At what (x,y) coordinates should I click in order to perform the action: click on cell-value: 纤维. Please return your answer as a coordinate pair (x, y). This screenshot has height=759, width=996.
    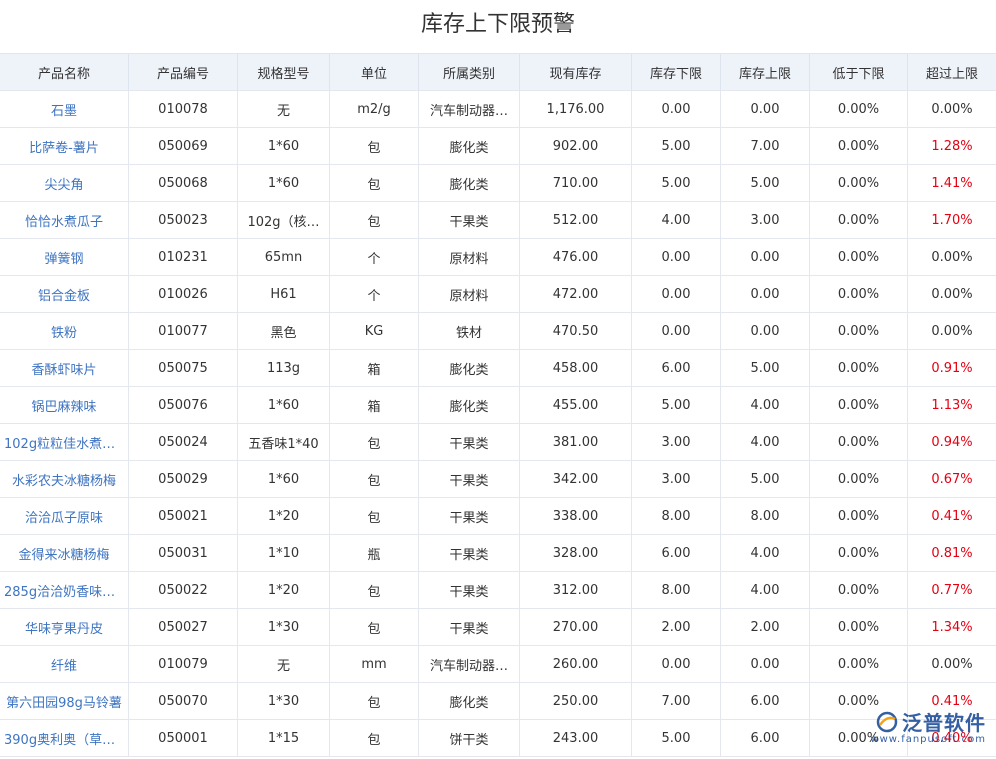
    Looking at the image, I should click on (63, 666).